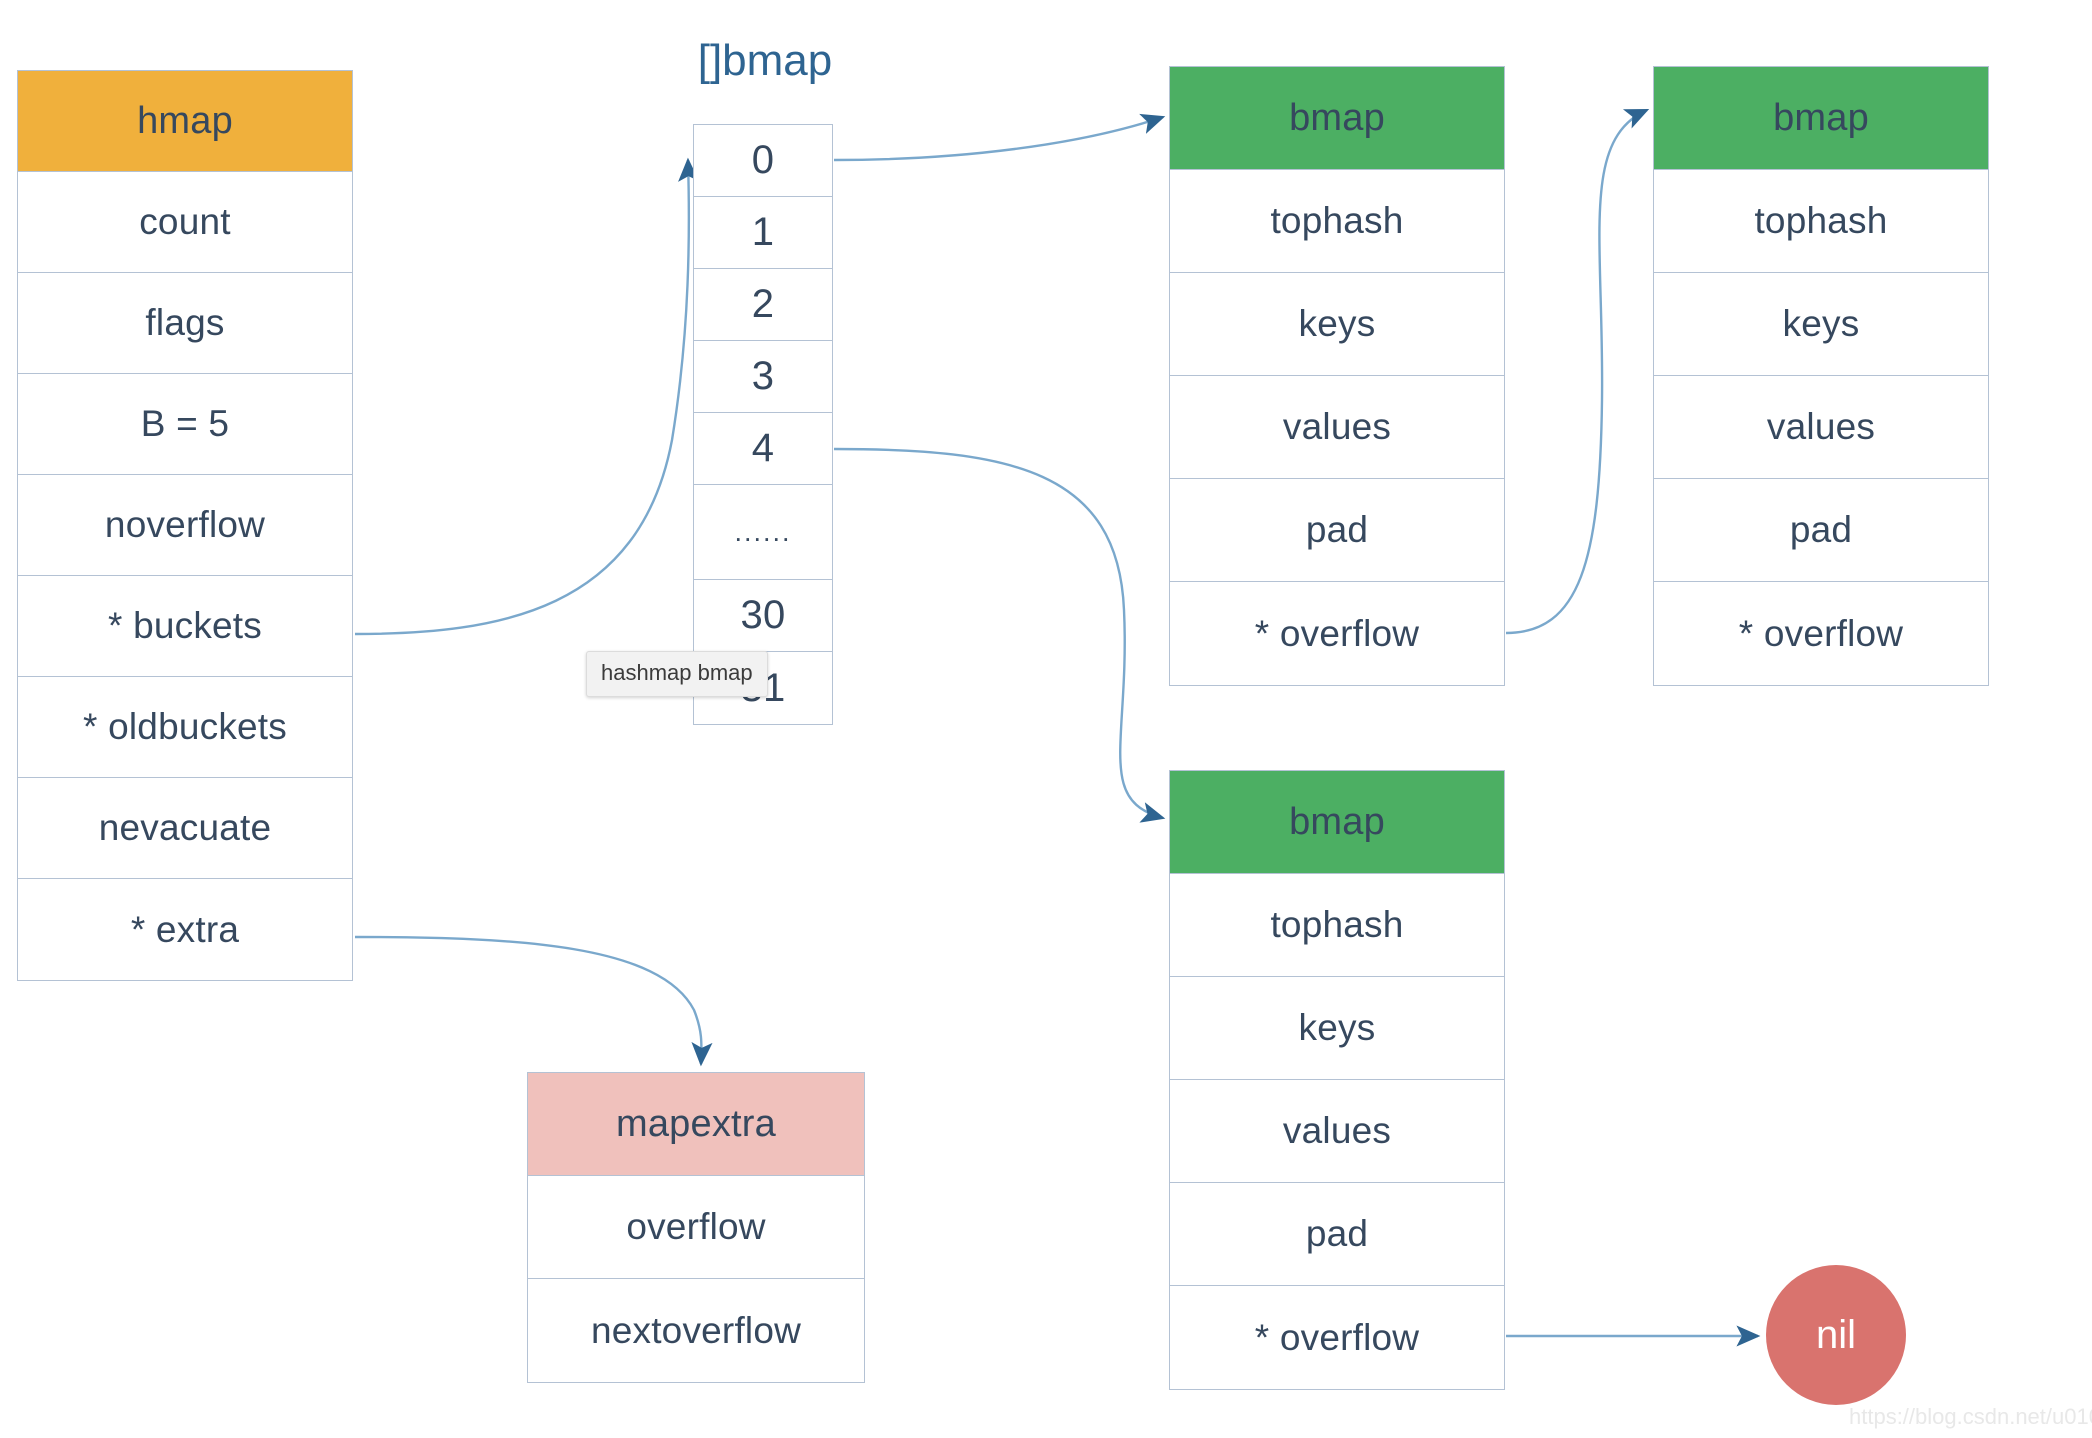  I want to click on hmap-field-oldbuckets: * oldbuckets, so click(185, 727).